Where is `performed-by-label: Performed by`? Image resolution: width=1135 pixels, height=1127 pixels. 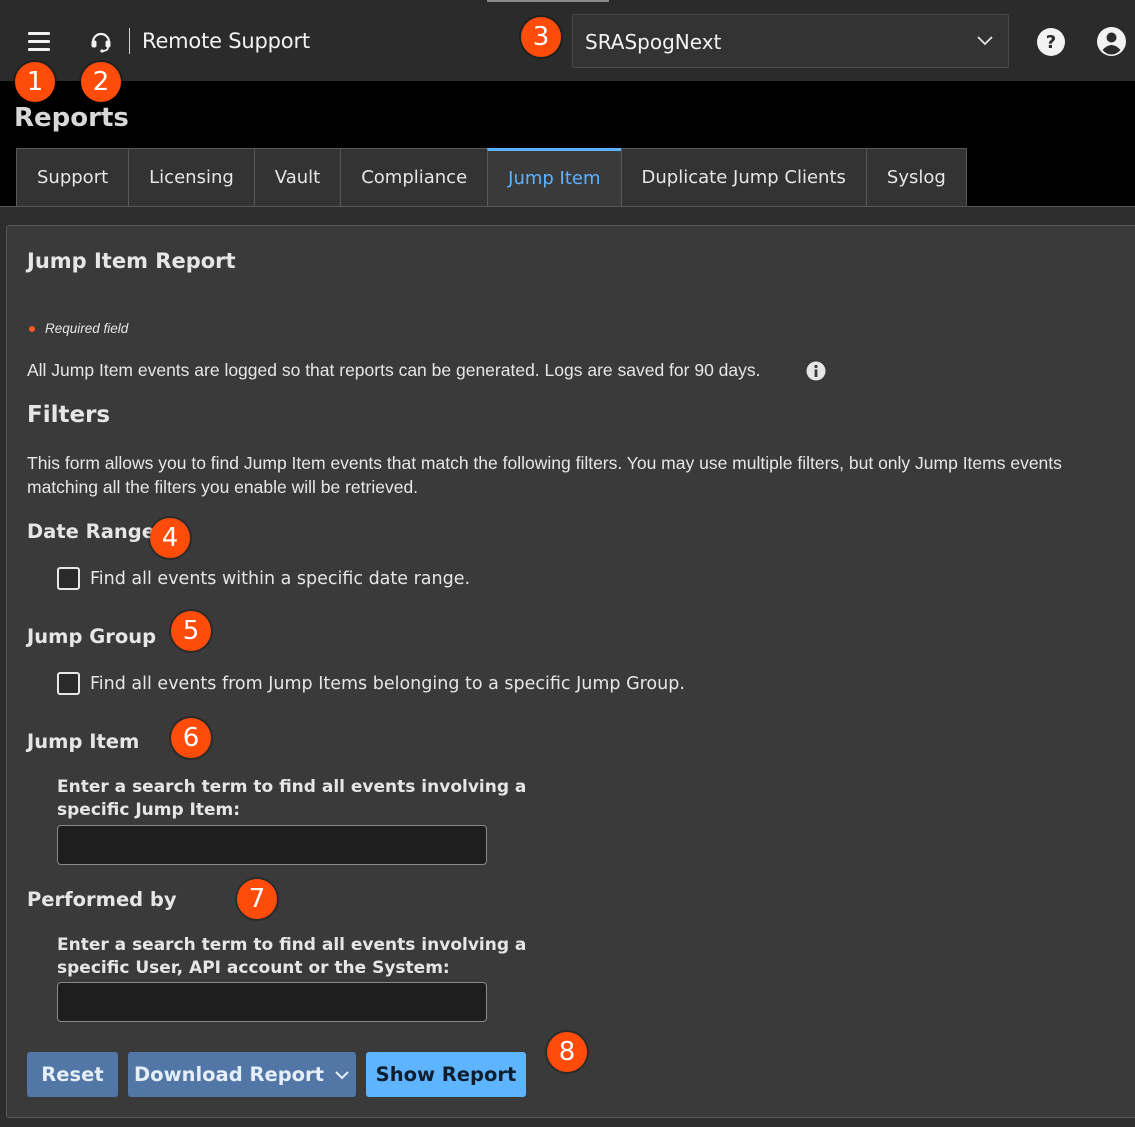
performed-by-label: Performed by is located at coordinates (102, 899).